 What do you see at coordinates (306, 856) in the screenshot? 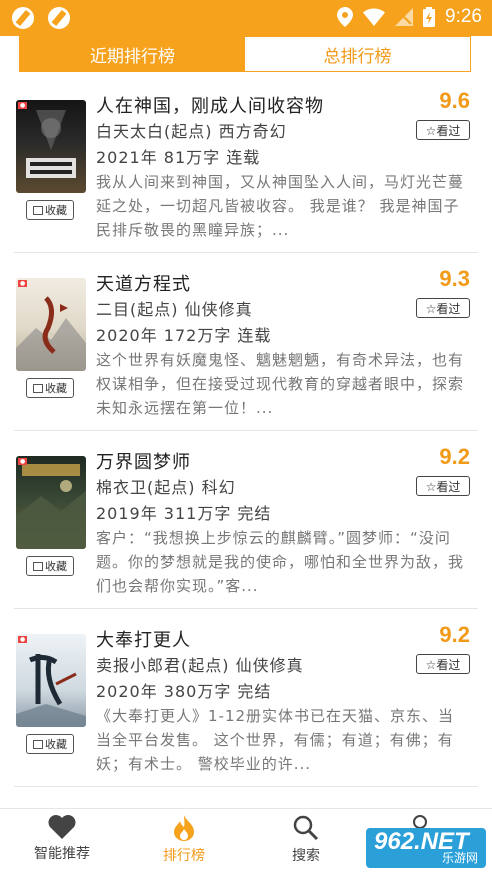
I see `nav-search-label: 搜索` at bounding box center [306, 856].